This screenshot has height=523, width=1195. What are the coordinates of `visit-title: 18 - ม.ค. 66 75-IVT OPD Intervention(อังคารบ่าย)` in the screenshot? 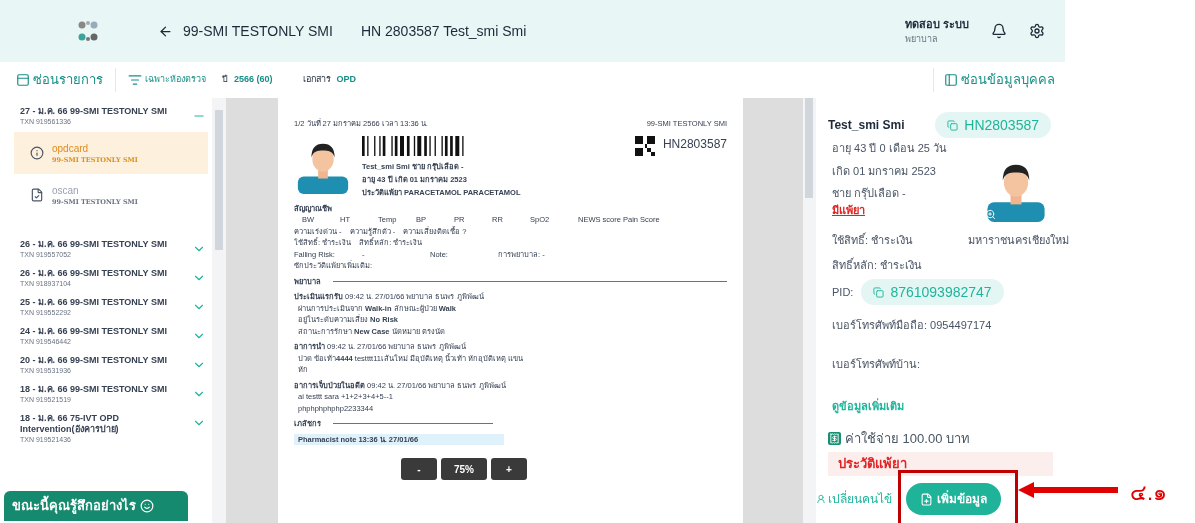 It's located at (106, 424).